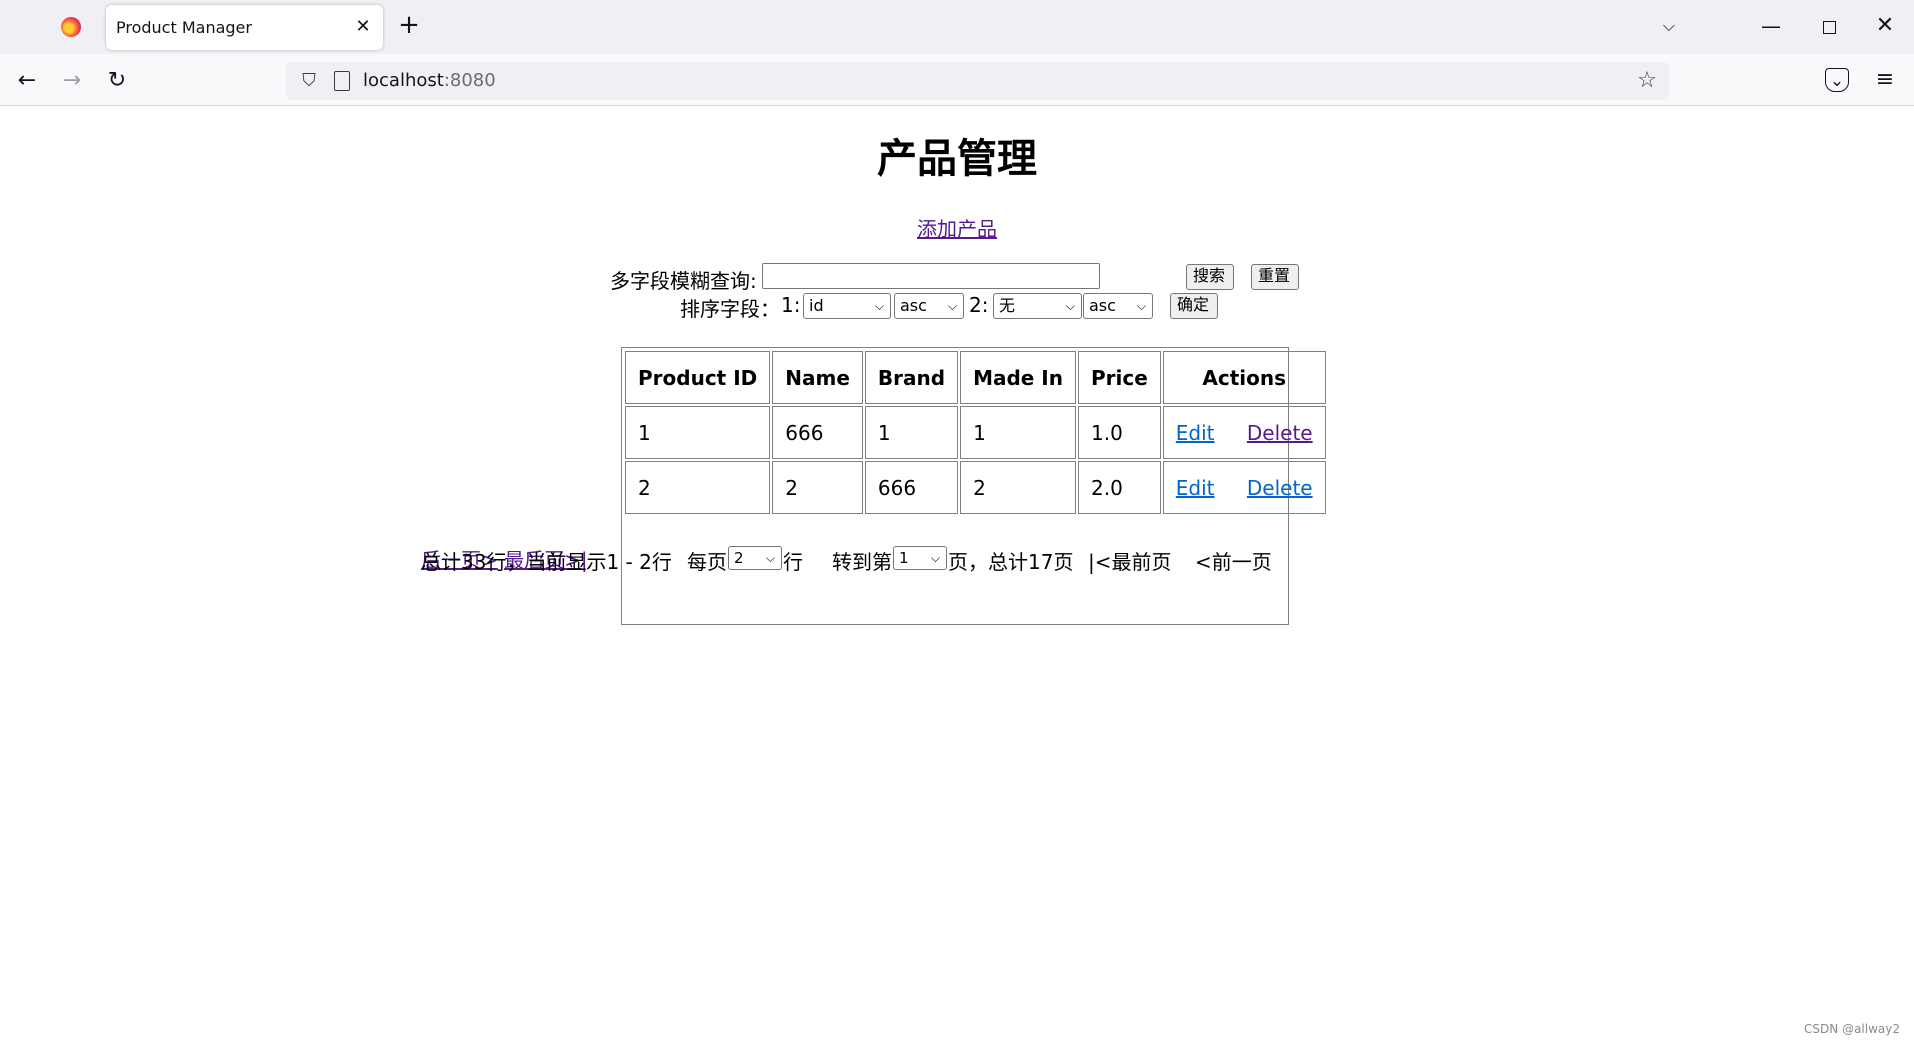  What do you see at coordinates (117, 81) in the screenshot?
I see `reload-icon: ↻` at bounding box center [117, 81].